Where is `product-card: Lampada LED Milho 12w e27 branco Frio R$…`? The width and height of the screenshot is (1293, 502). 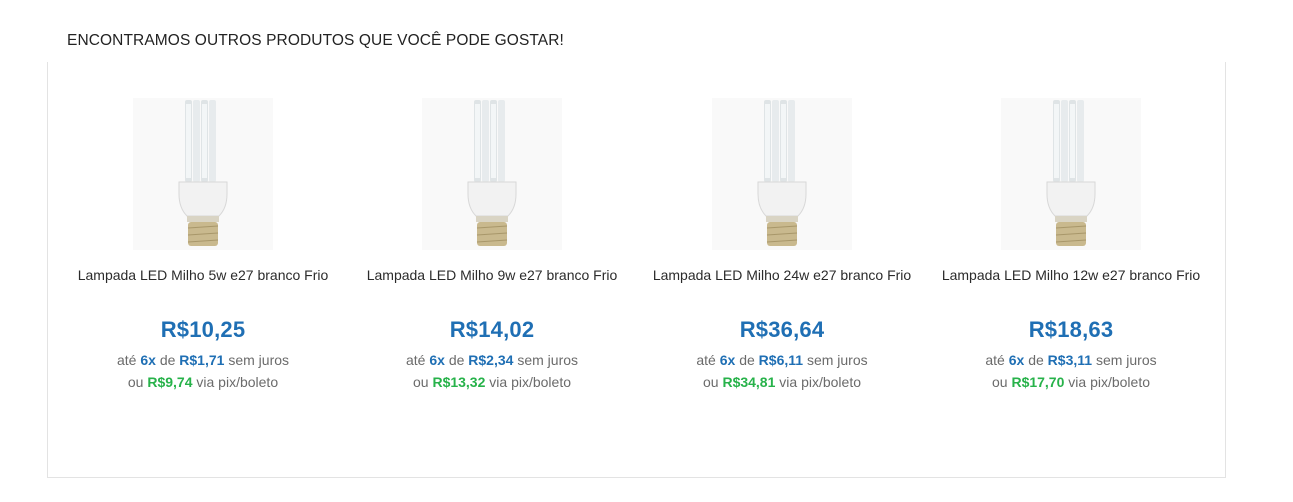 product-card: Lampada LED Milho 12w e27 branco Frio R$… is located at coordinates (1071, 227).